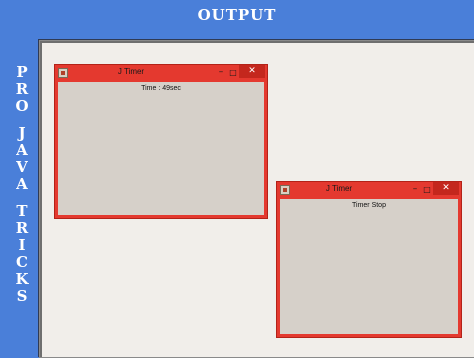 The image size is (474, 358). Describe the element at coordinates (369, 205) in the screenshot. I see `timer-label: Timer Stop` at that location.